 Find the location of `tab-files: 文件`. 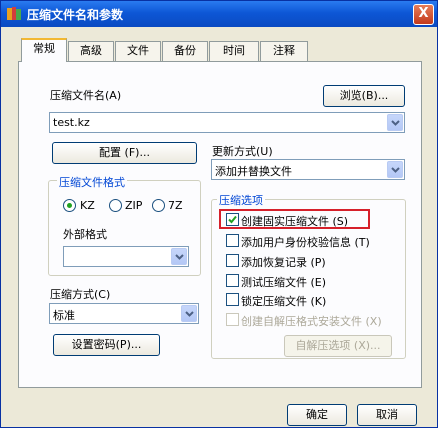

tab-files: 文件 is located at coordinates (138, 51).